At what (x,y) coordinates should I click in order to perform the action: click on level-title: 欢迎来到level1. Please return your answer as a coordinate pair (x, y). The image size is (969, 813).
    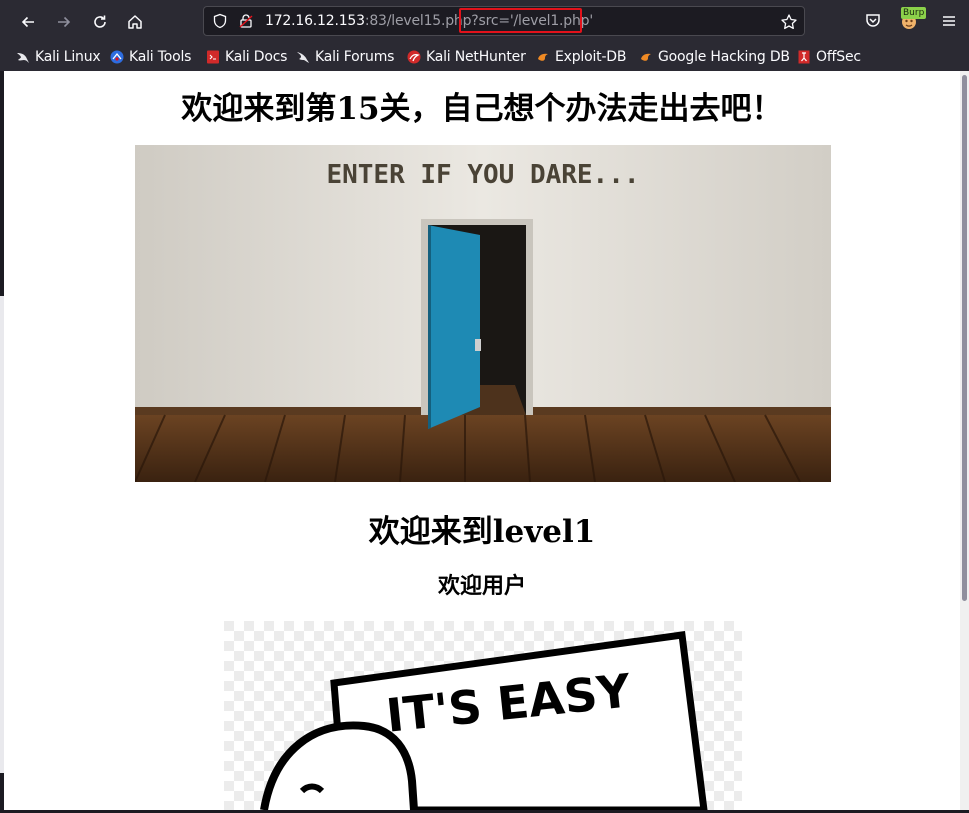
    Looking at the image, I should click on (482, 532).